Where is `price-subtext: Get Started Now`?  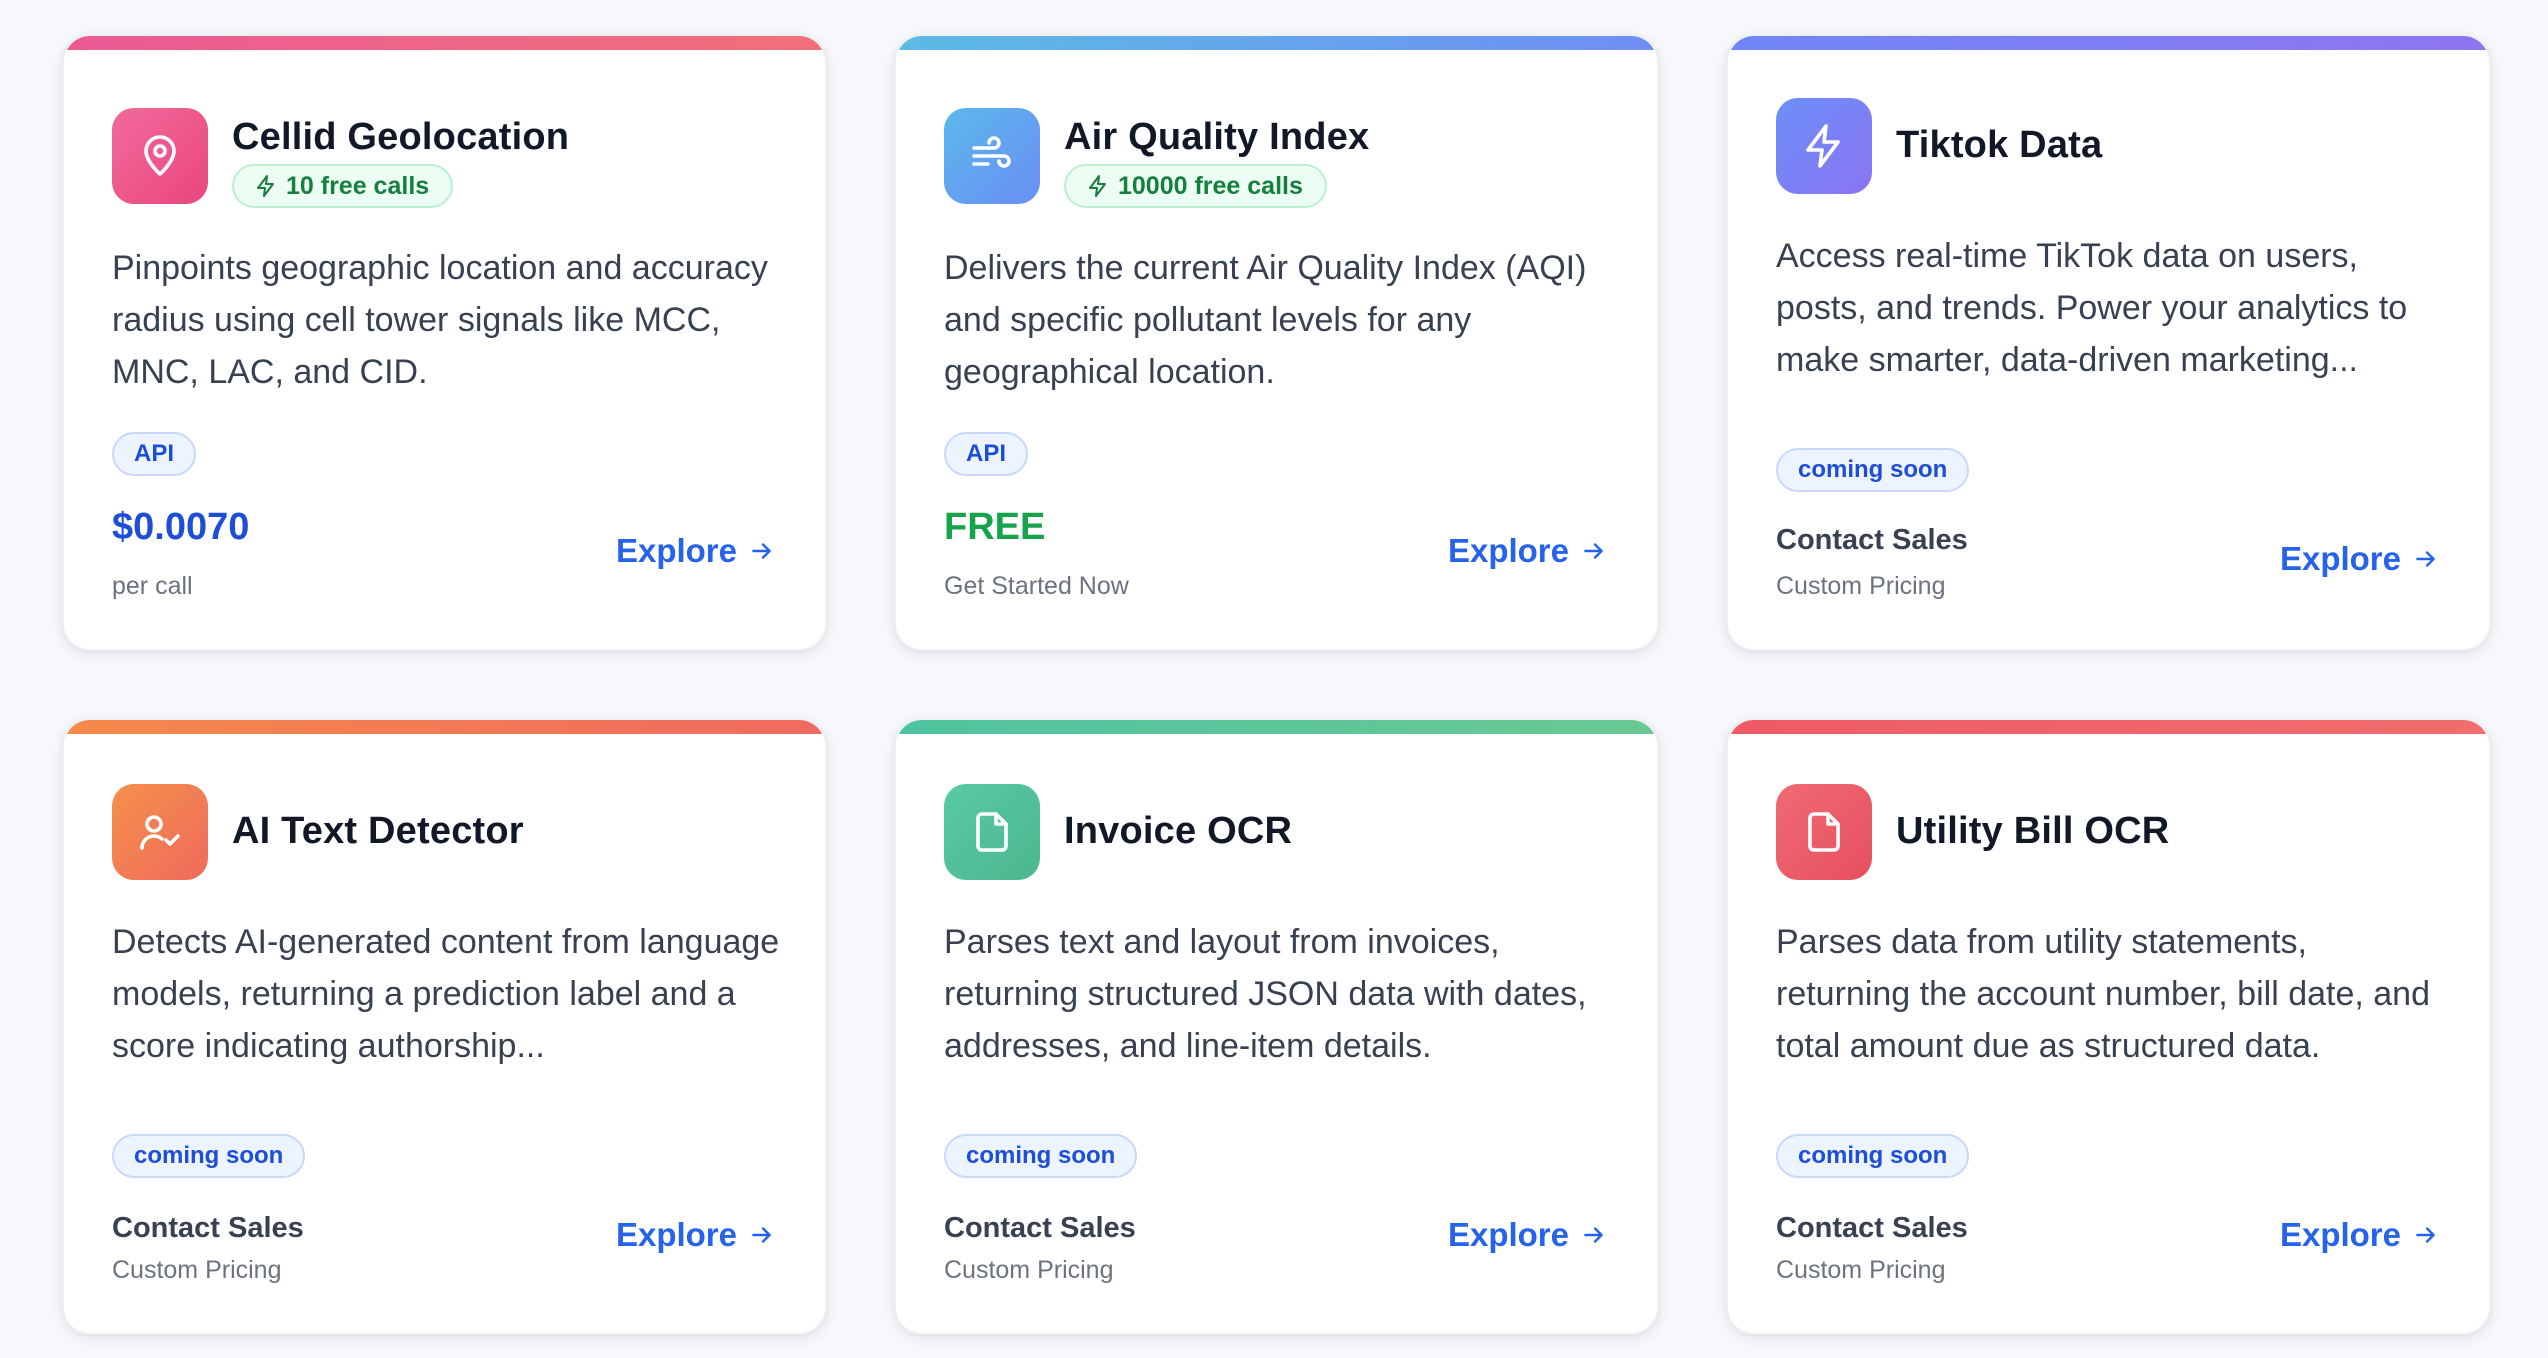
price-subtext: Get Started Now is located at coordinates (1036, 586).